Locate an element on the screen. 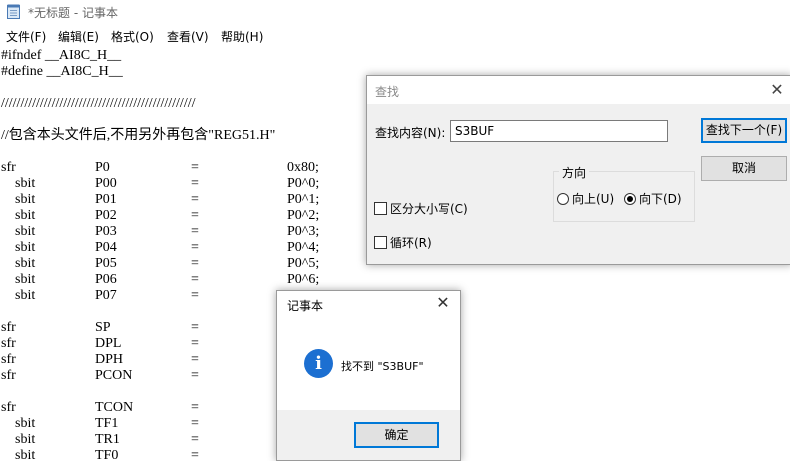 Image resolution: width=790 pixels, height=461 pixels. up-radio-circle is located at coordinates (563, 199).